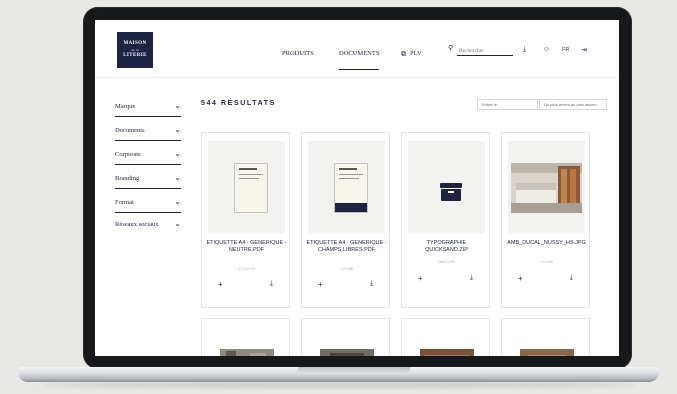 The height and width of the screenshot is (394, 677). I want to click on asset-size: 1.21 MB, so click(346, 269).